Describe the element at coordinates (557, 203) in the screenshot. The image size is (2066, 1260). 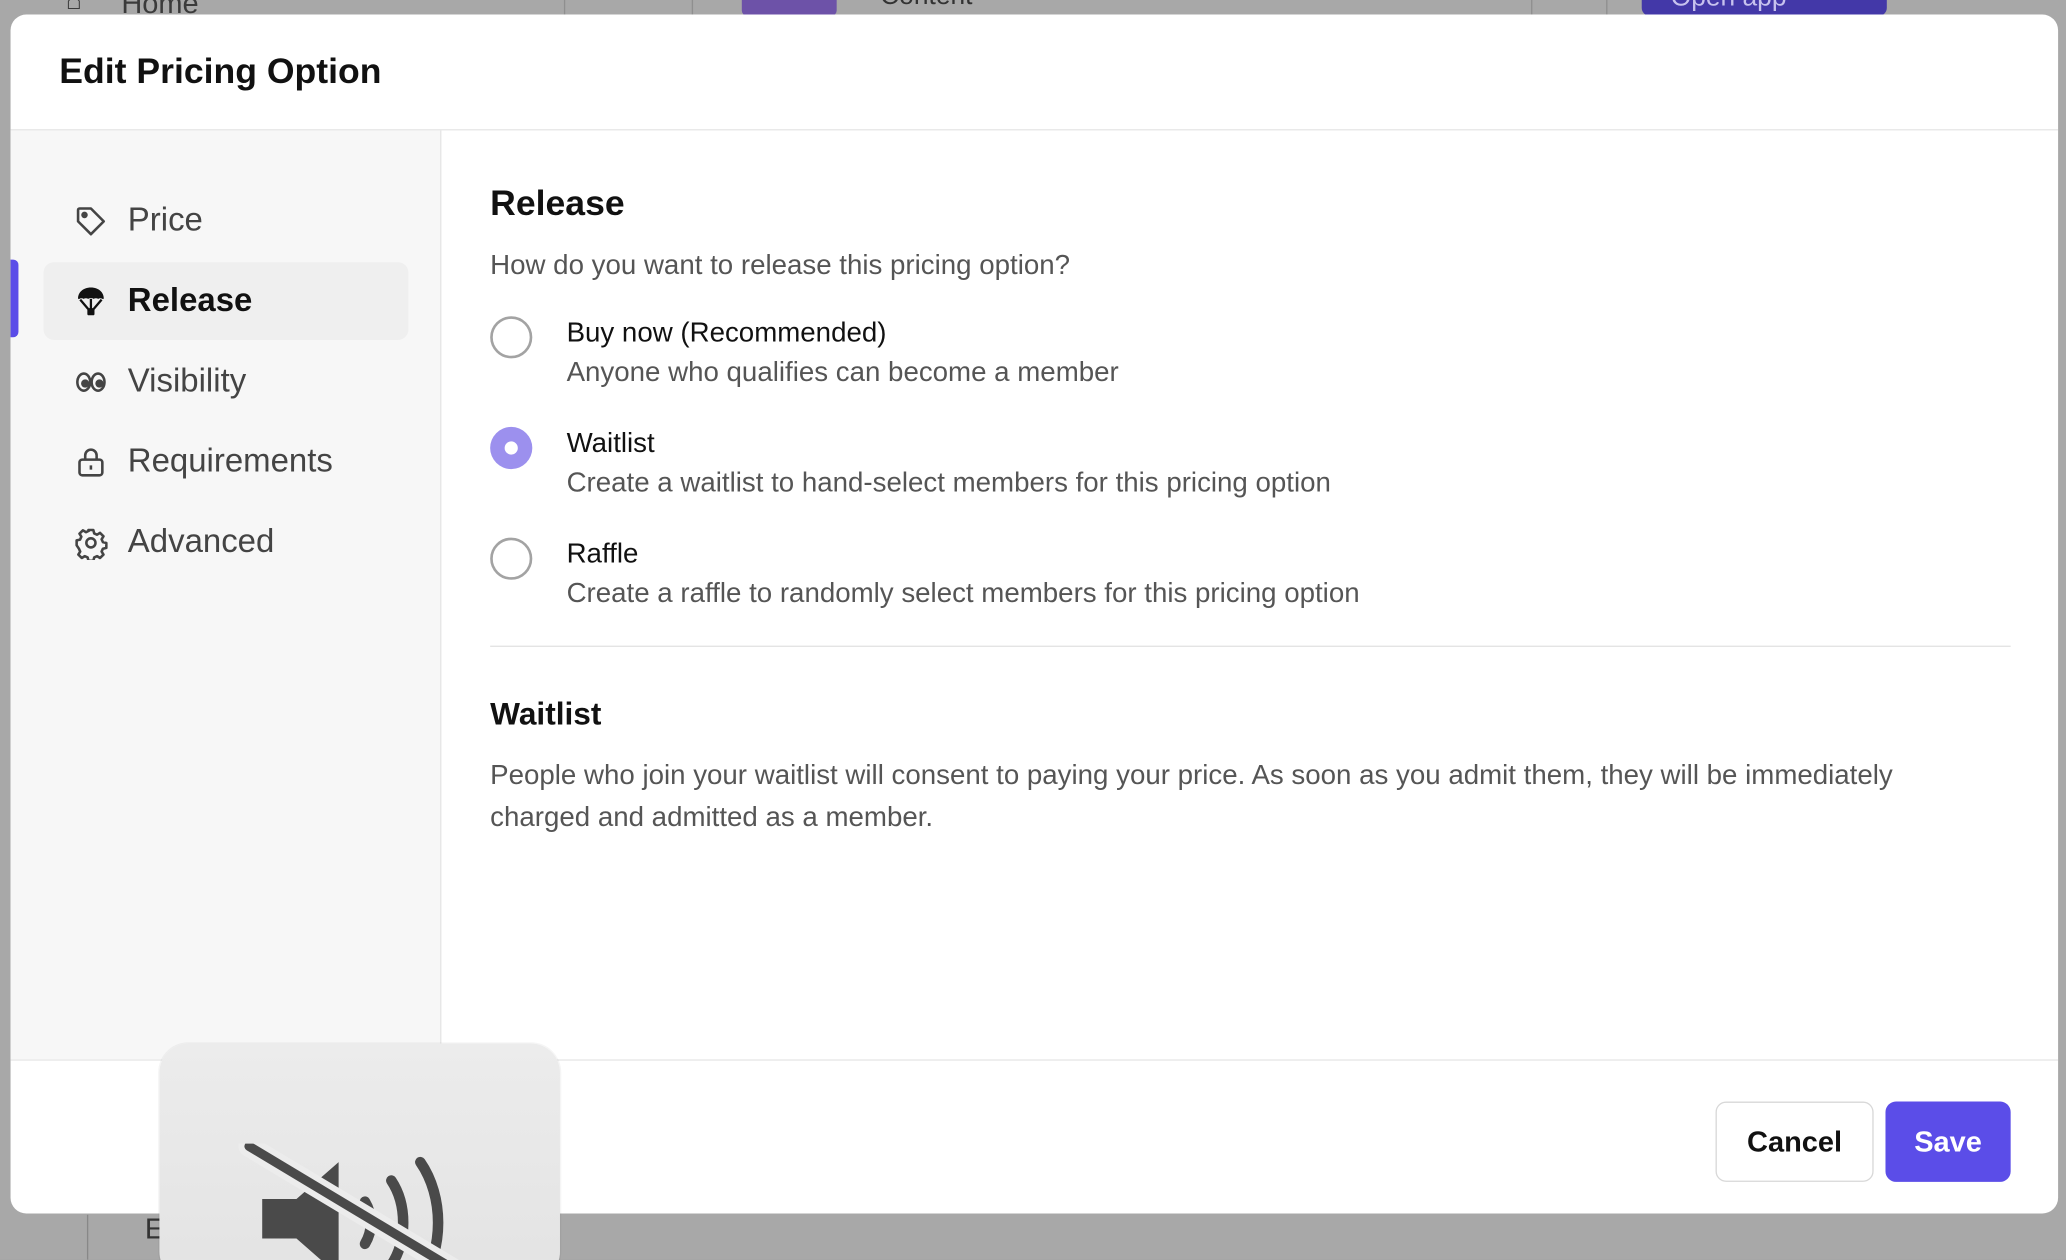
I see `section-title: Release` at that location.